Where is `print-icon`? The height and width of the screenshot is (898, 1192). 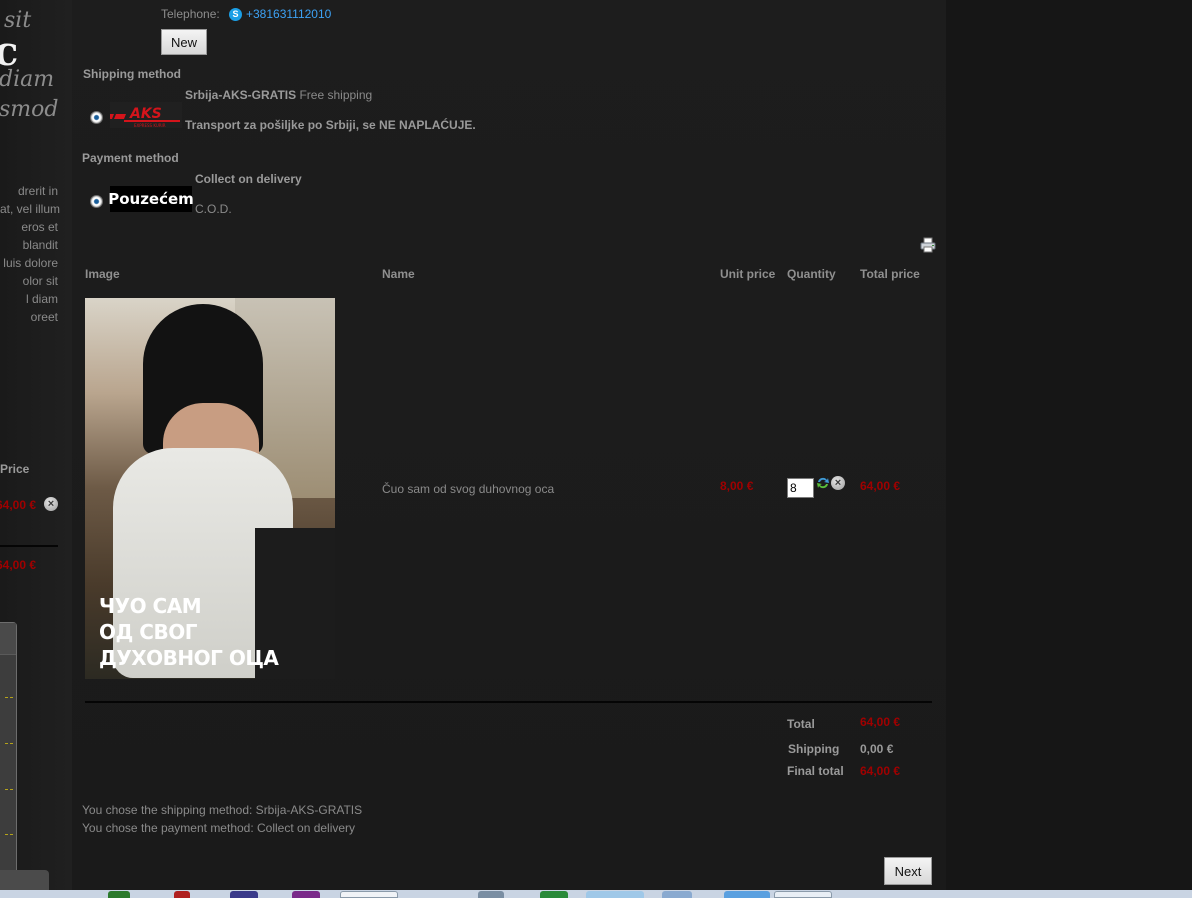 print-icon is located at coordinates (928, 245).